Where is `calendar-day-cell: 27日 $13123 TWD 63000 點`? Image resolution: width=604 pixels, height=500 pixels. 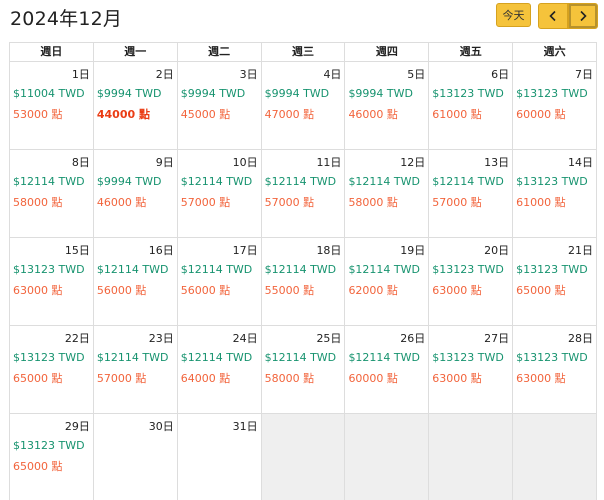
calendar-day-cell: 27日 $13123 TWD 63000 點 is located at coordinates (471, 370).